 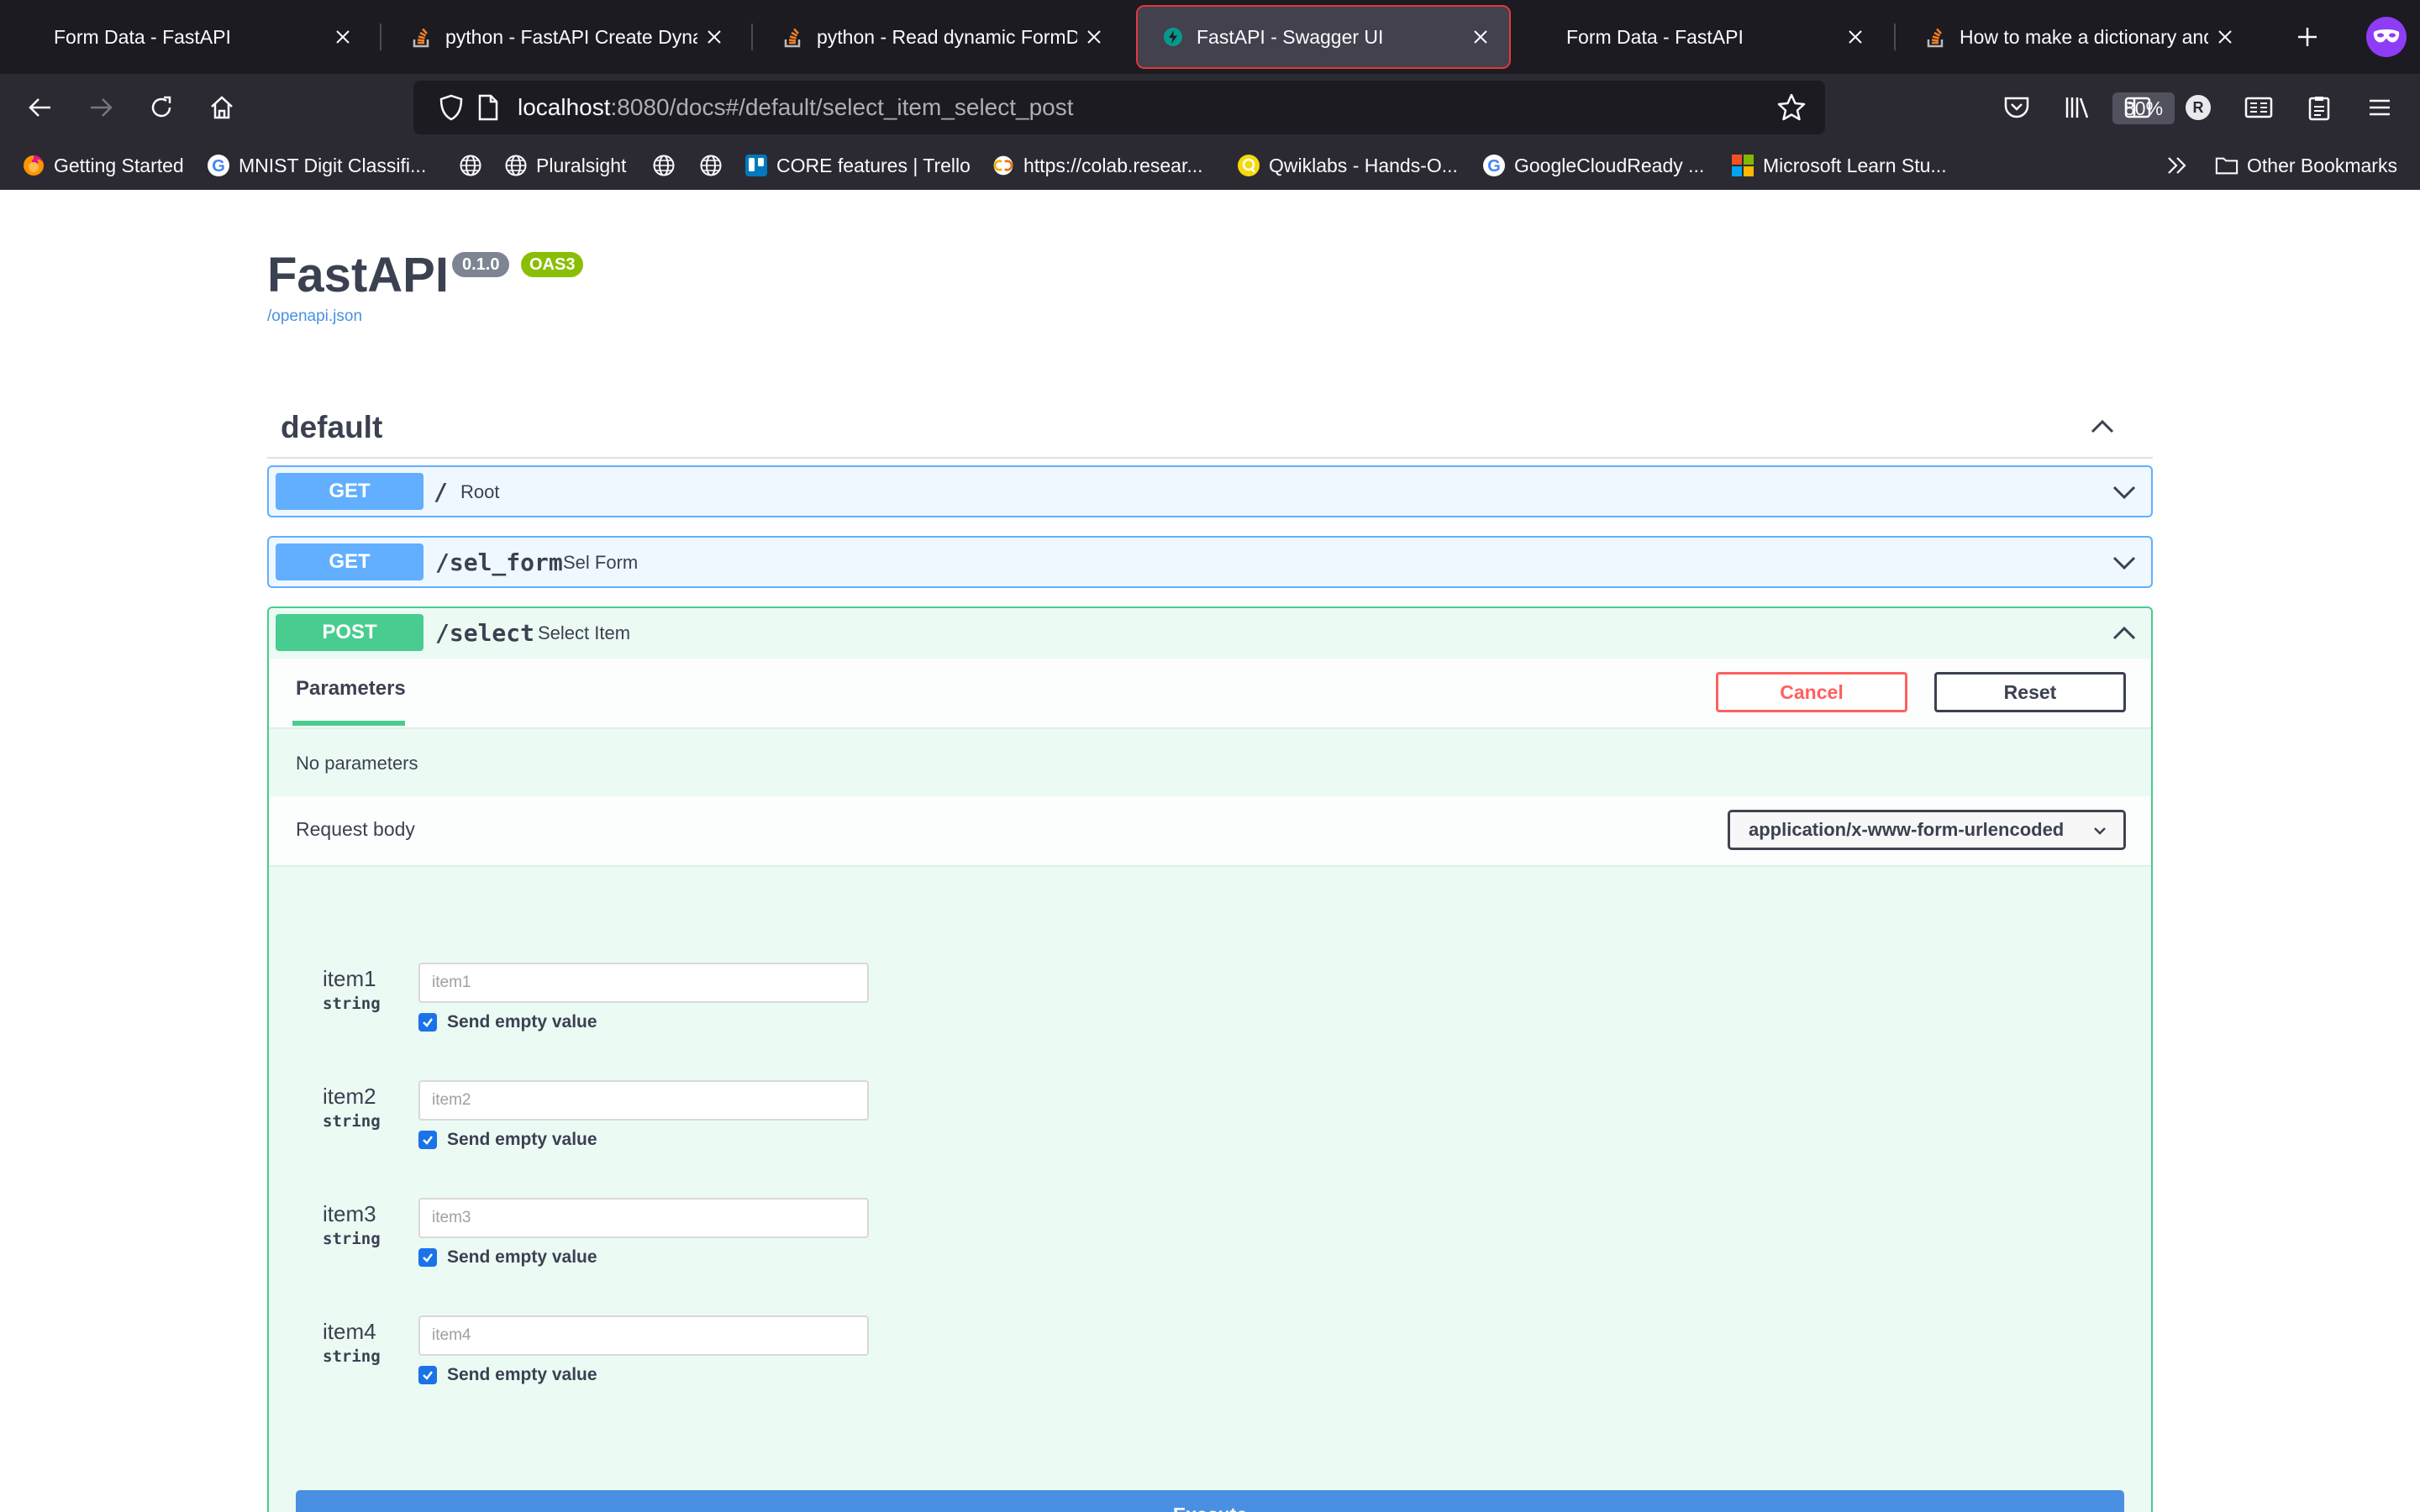 I want to click on bookmark-star-icon, so click(x=1792, y=109).